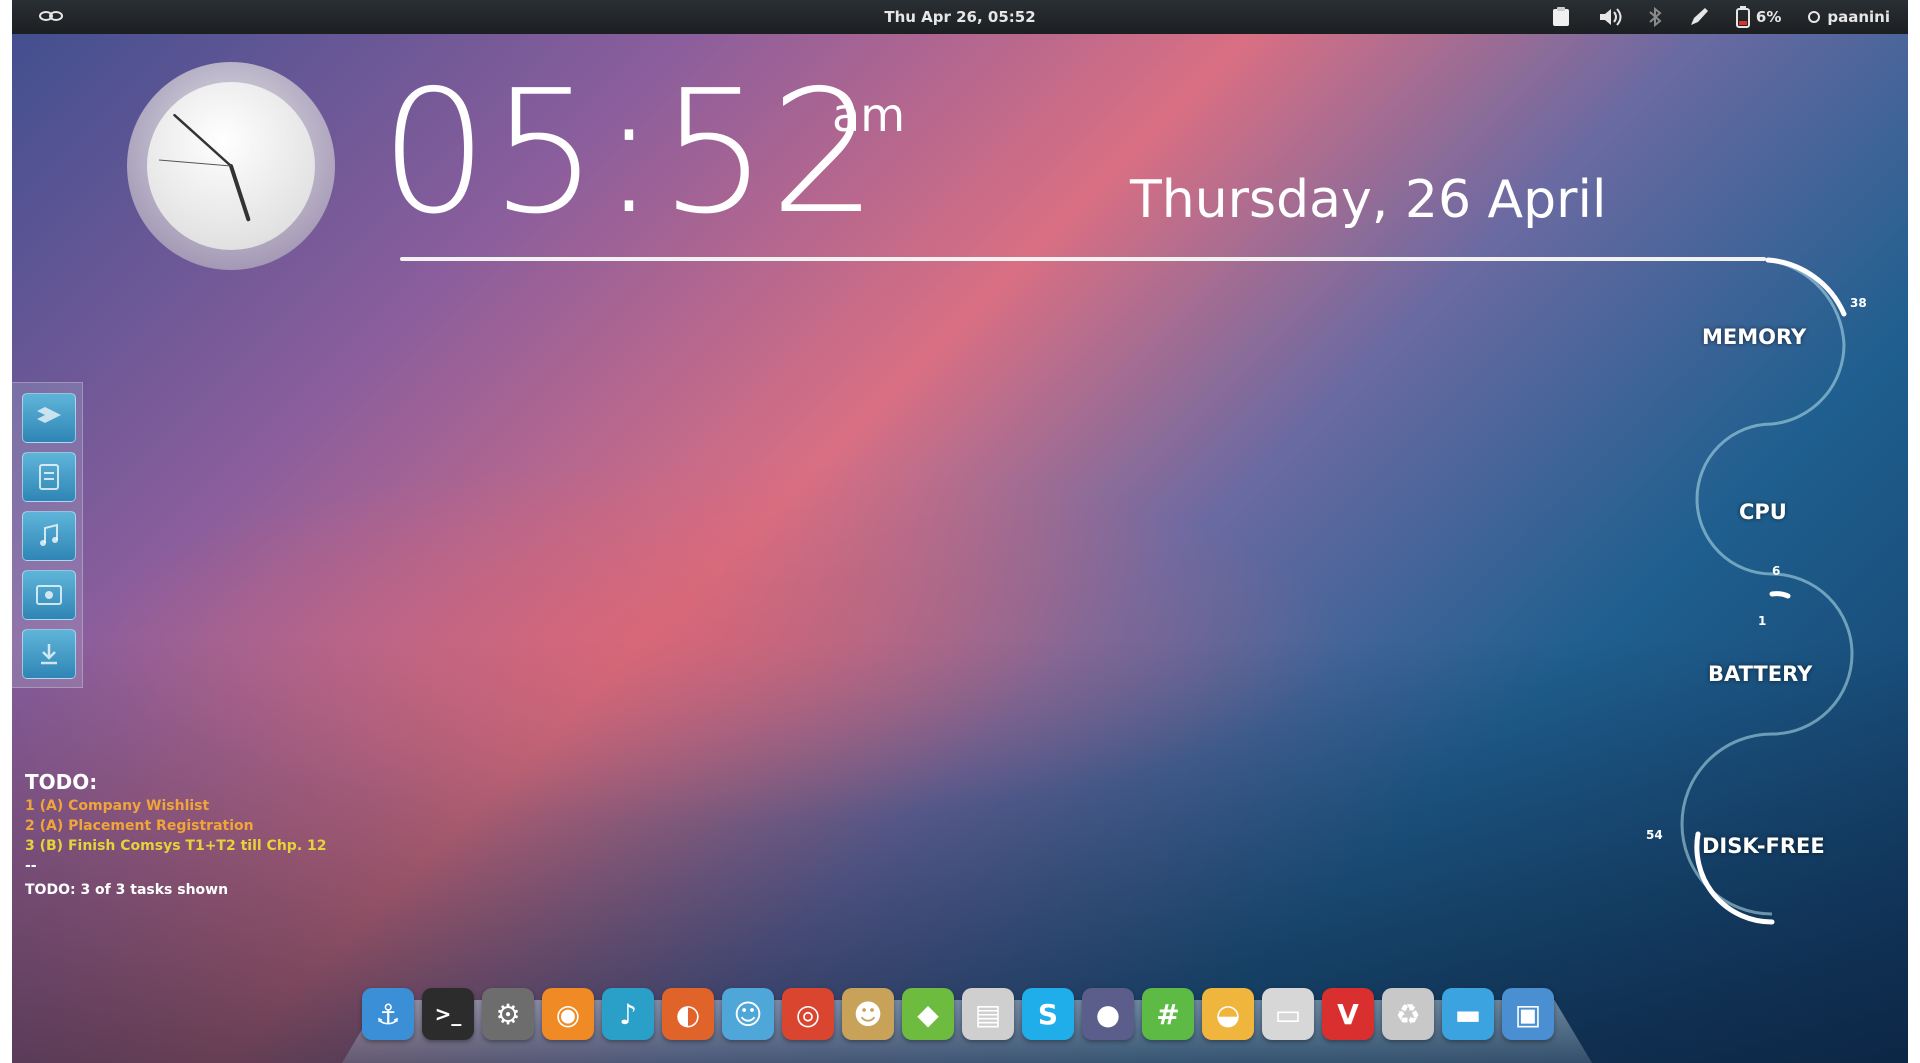 Image resolution: width=1920 pixels, height=1063 pixels. Describe the element at coordinates (51, 18) in the screenshot. I see `session-indicator-icon` at that location.